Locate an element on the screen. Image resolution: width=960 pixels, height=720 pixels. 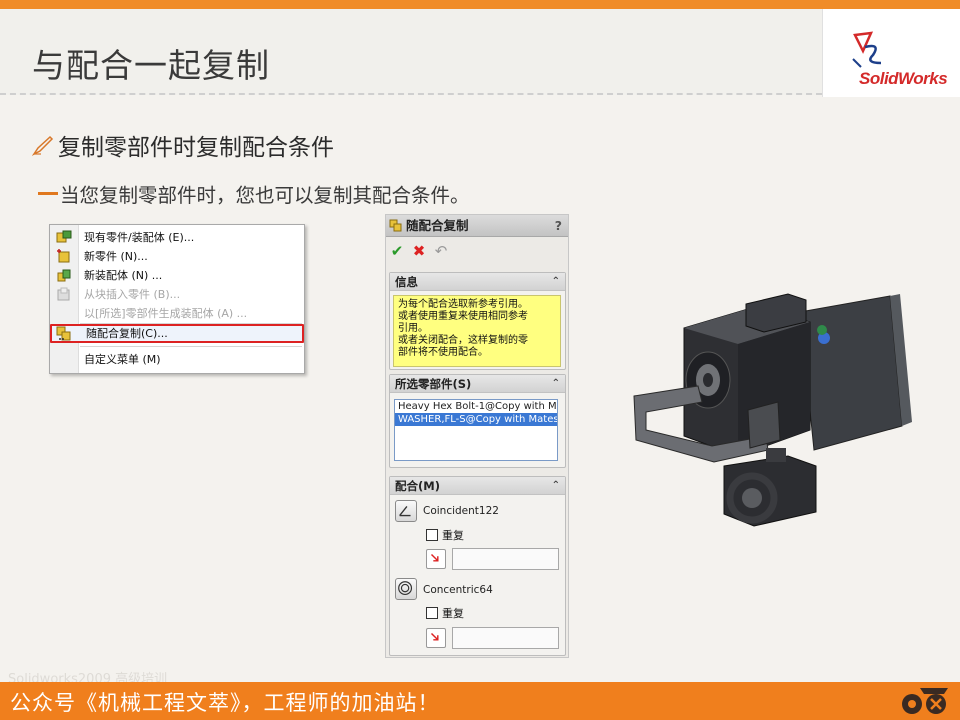
menu-item-customize-menu: 自定义菜单 (M) is located at coordinates (177, 359).